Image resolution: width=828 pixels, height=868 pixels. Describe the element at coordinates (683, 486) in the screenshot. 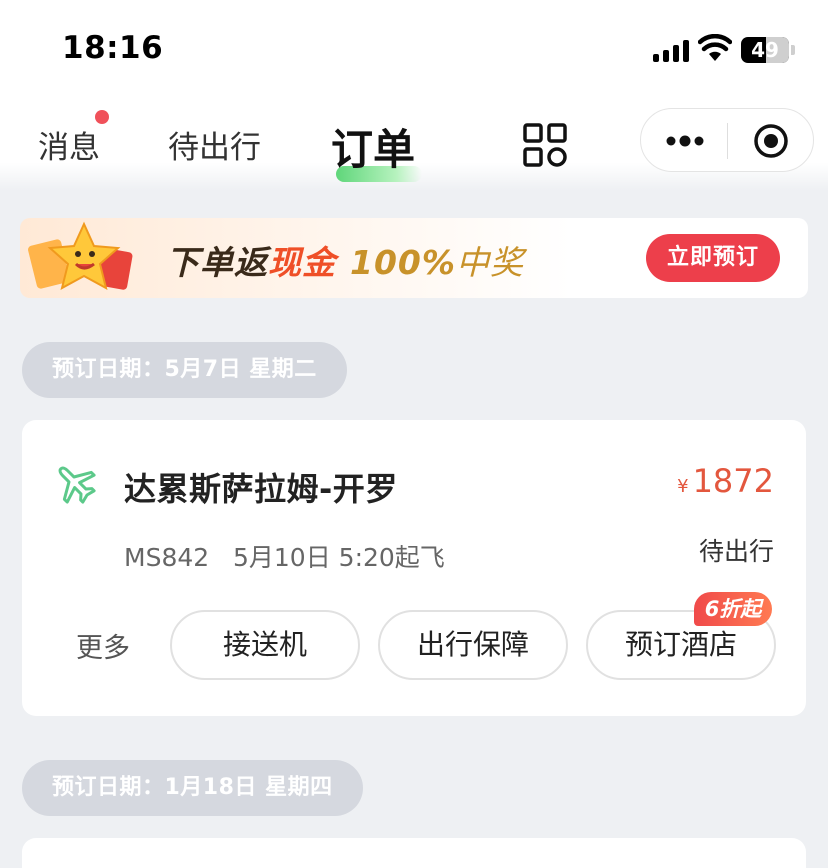

I see `price-currency: ¥` at that location.